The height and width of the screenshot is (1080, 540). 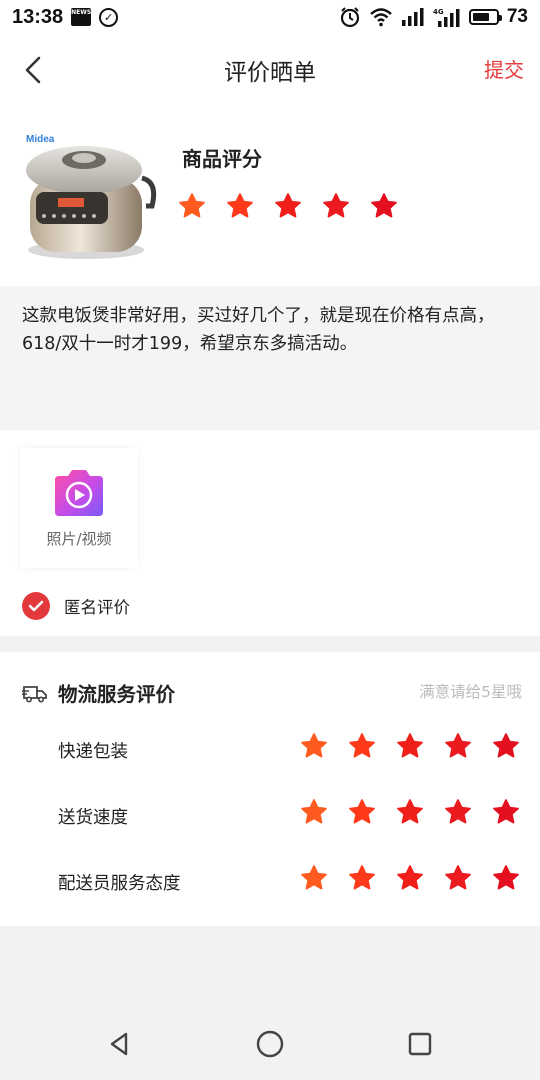 I want to click on upload-label: 照片/视频, so click(x=79, y=538).